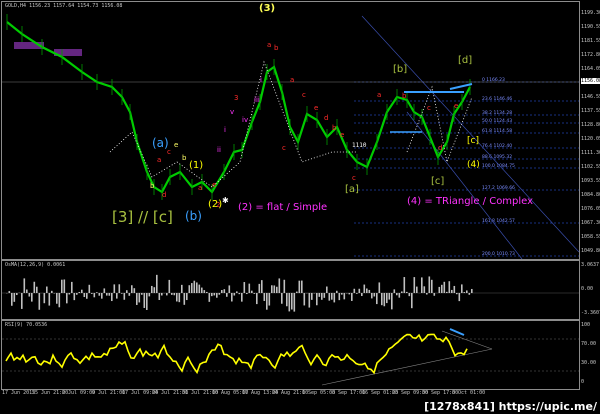 The image size is (600, 414). Describe the element at coordinates (159, 160) in the screenshot. I see `wave-count-label: a` at that location.